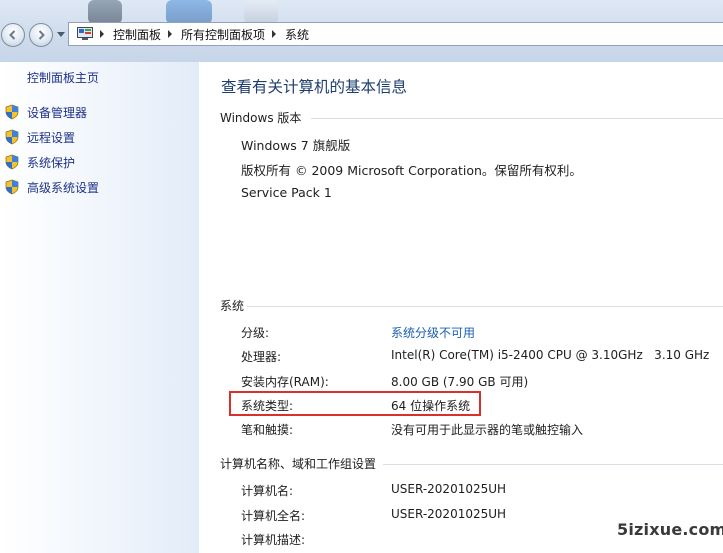  I want to click on ram-value: 8.00 GB (7.90 GB 可用), so click(460, 382).